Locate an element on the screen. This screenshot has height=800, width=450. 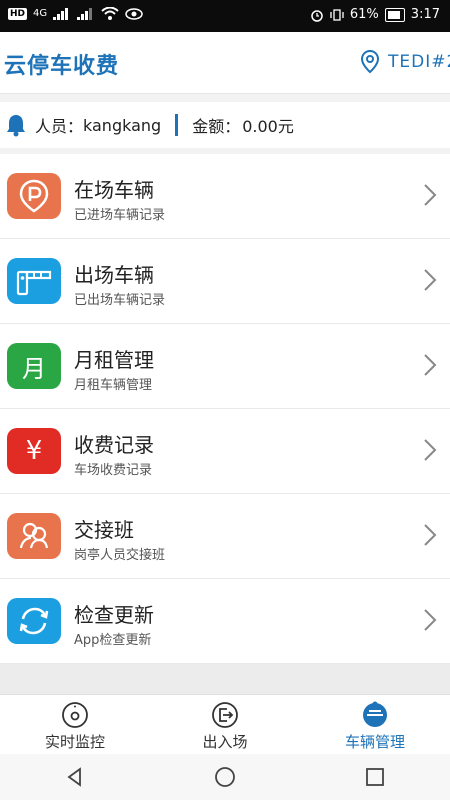
wifi-icon is located at coordinates (110, 13).